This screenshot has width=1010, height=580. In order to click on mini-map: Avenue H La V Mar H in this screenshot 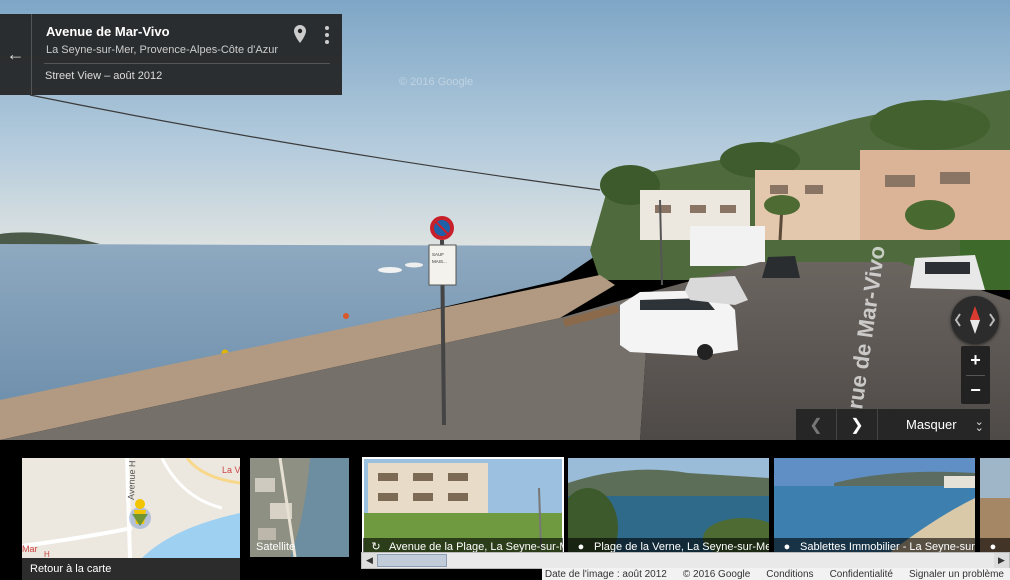, I will do `click(131, 508)`.